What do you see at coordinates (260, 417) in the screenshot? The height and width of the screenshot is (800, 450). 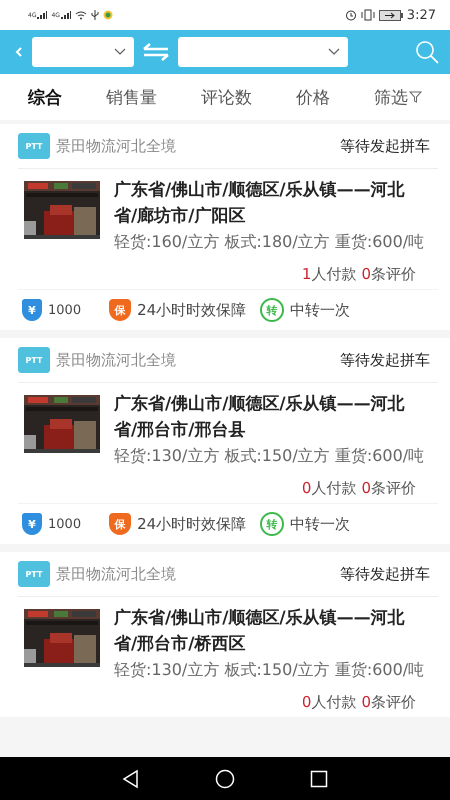 I see `route-title: 广东省/佛山市/顺德区/乐从镇——河北省/邢台市/邢台县` at bounding box center [260, 417].